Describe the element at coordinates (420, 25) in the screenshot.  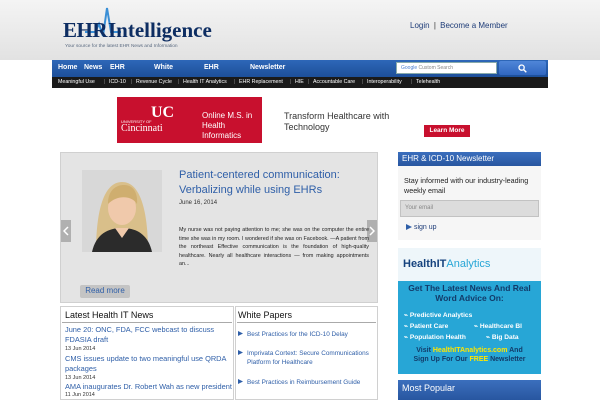
I see `login-link: Login` at that location.